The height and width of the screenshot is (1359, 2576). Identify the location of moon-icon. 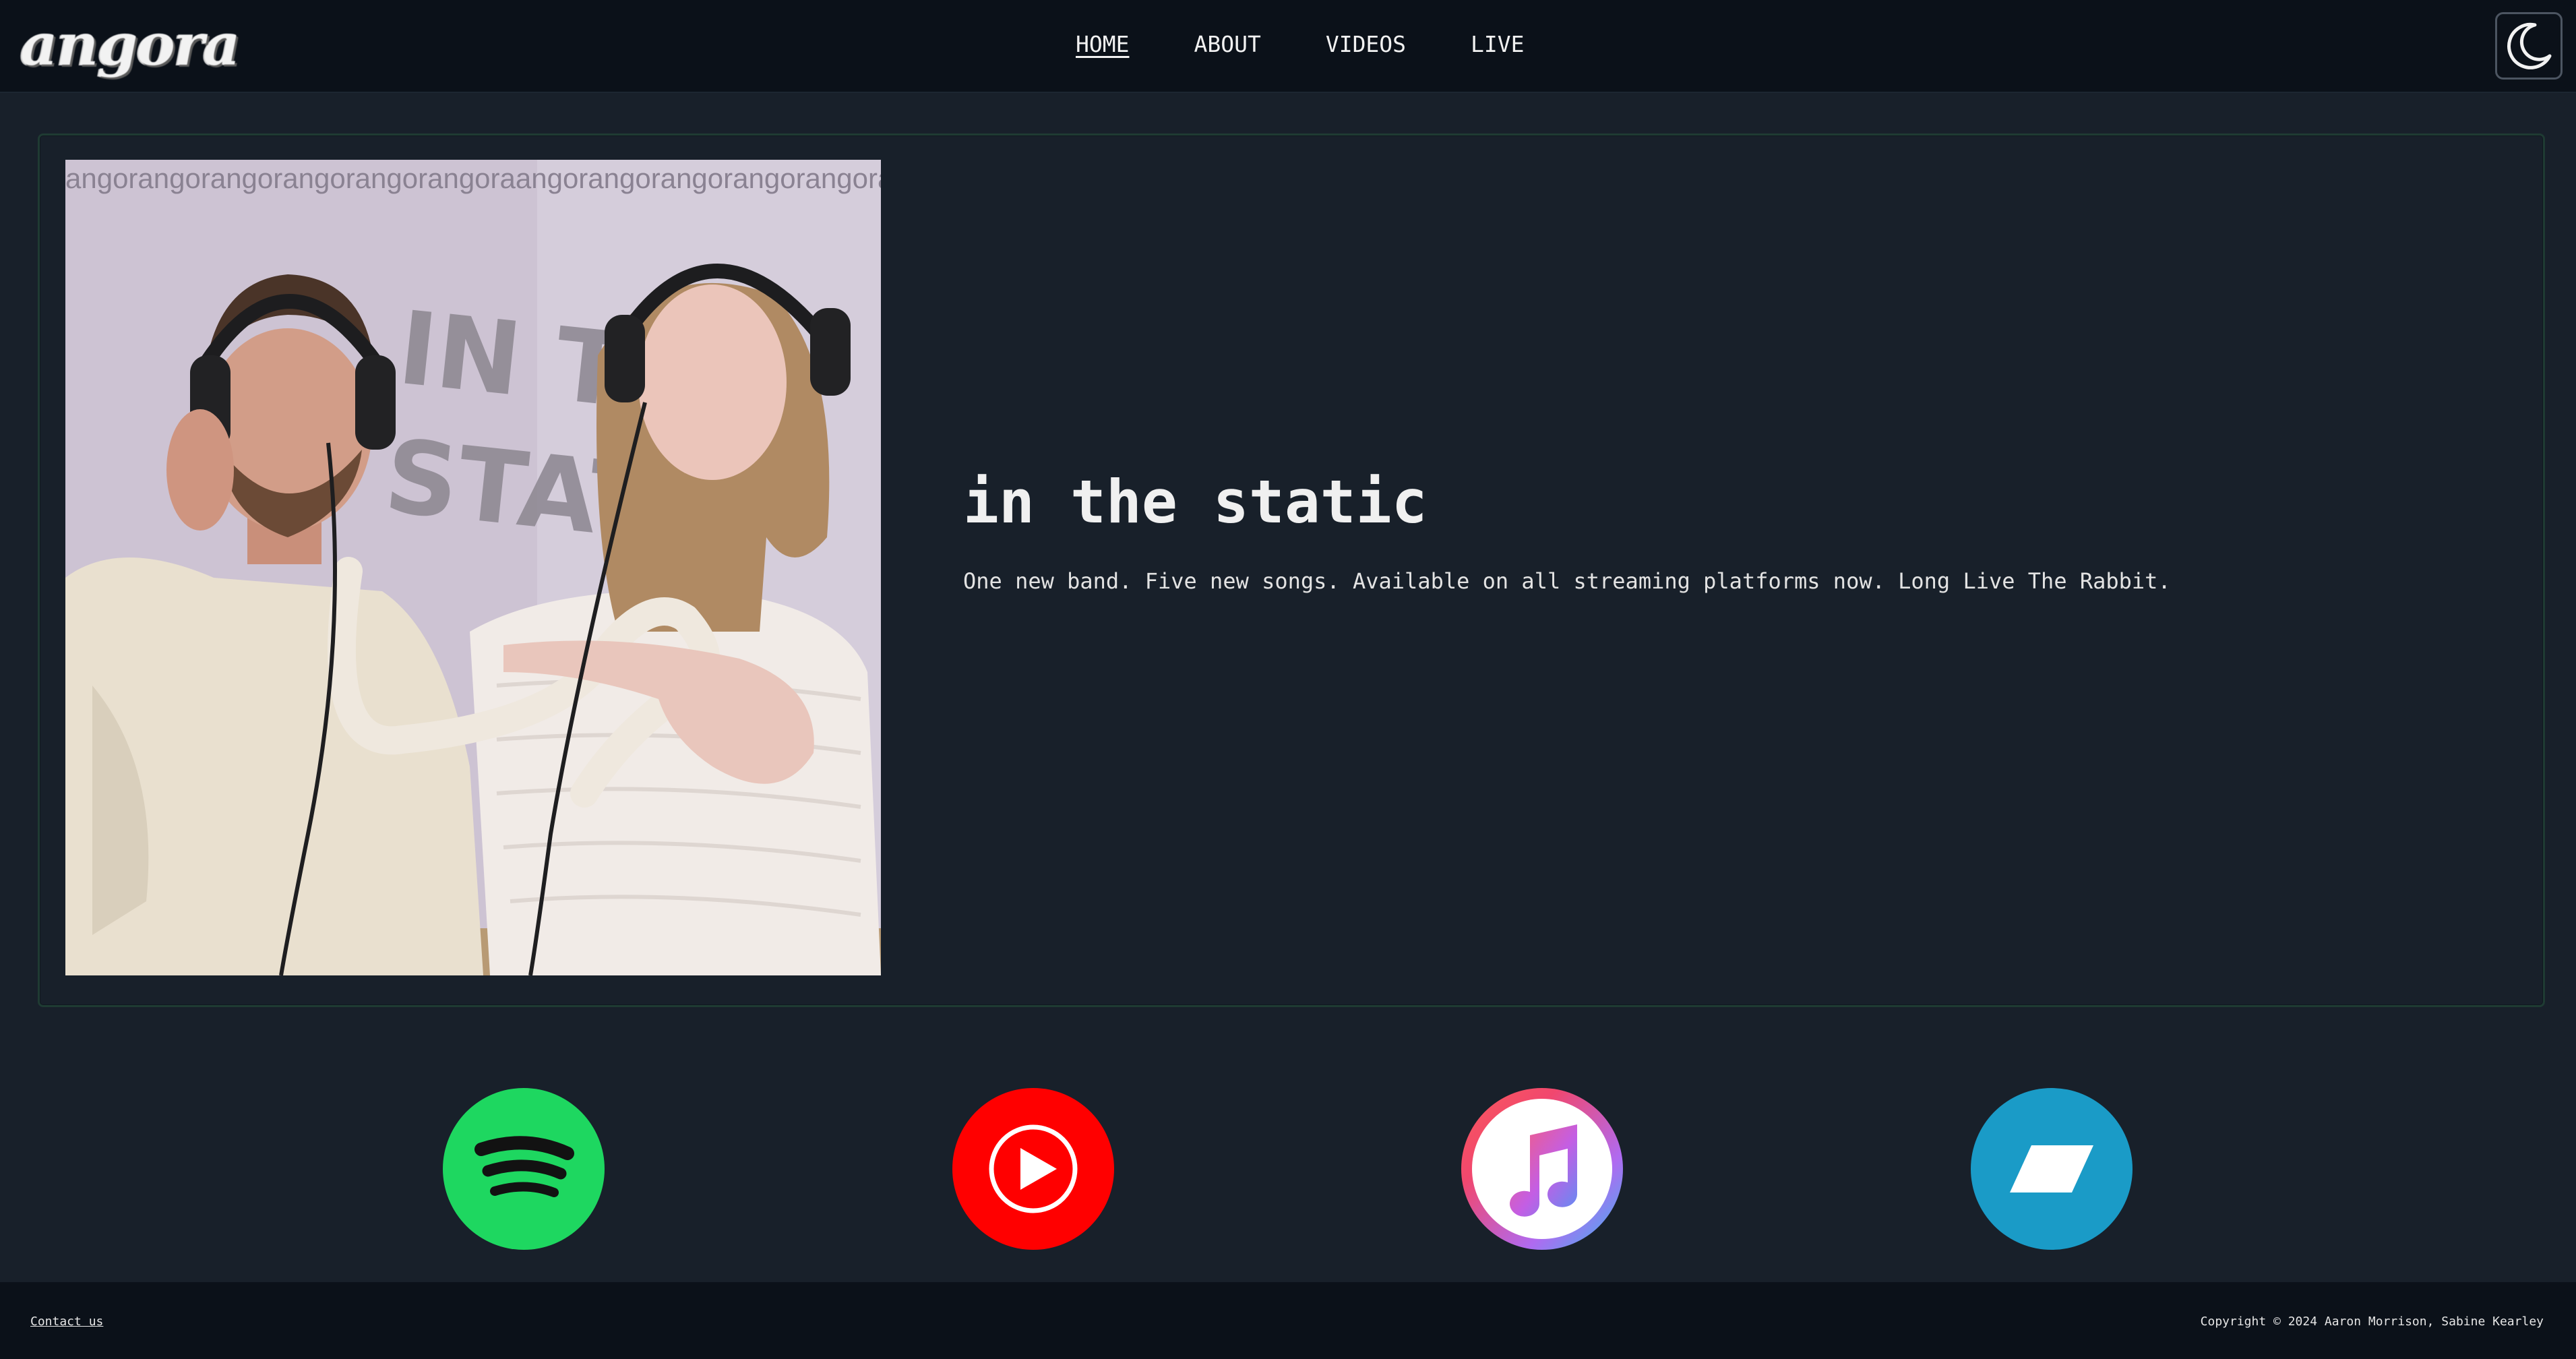
(2529, 45).